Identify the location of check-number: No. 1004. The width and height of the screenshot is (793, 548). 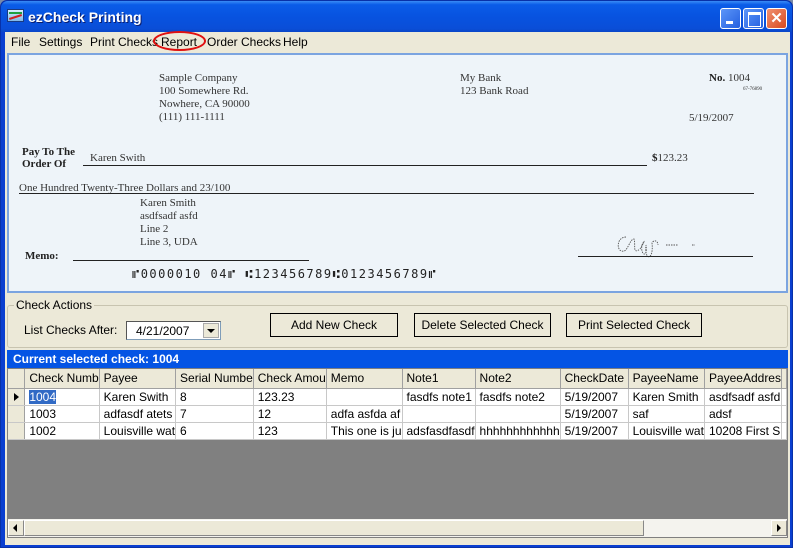
(729, 78).